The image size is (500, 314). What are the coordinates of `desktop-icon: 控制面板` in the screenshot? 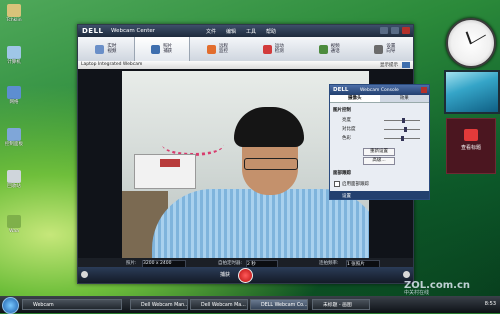 It's located at (14, 137).